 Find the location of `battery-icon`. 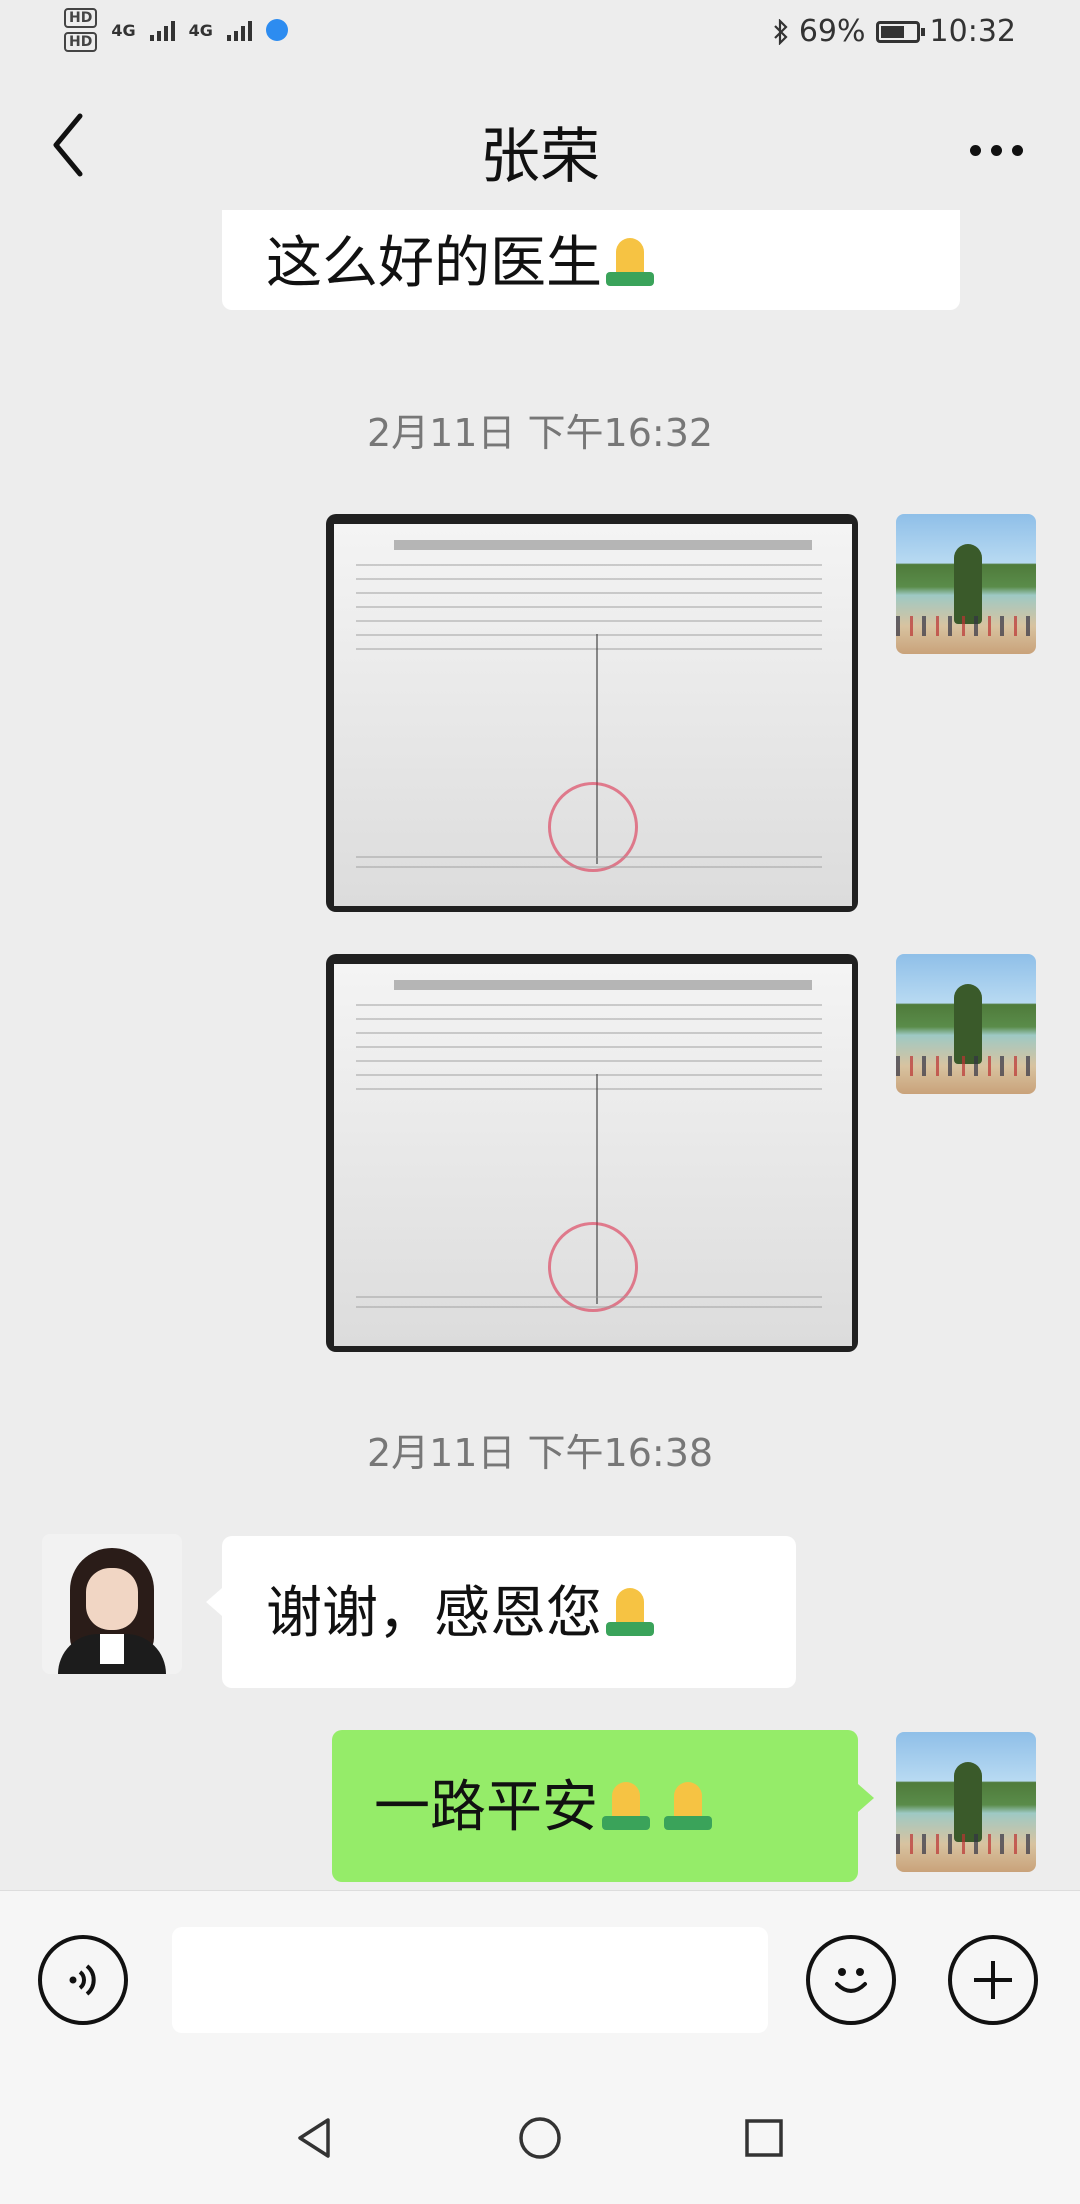

battery-icon is located at coordinates (900, 31).